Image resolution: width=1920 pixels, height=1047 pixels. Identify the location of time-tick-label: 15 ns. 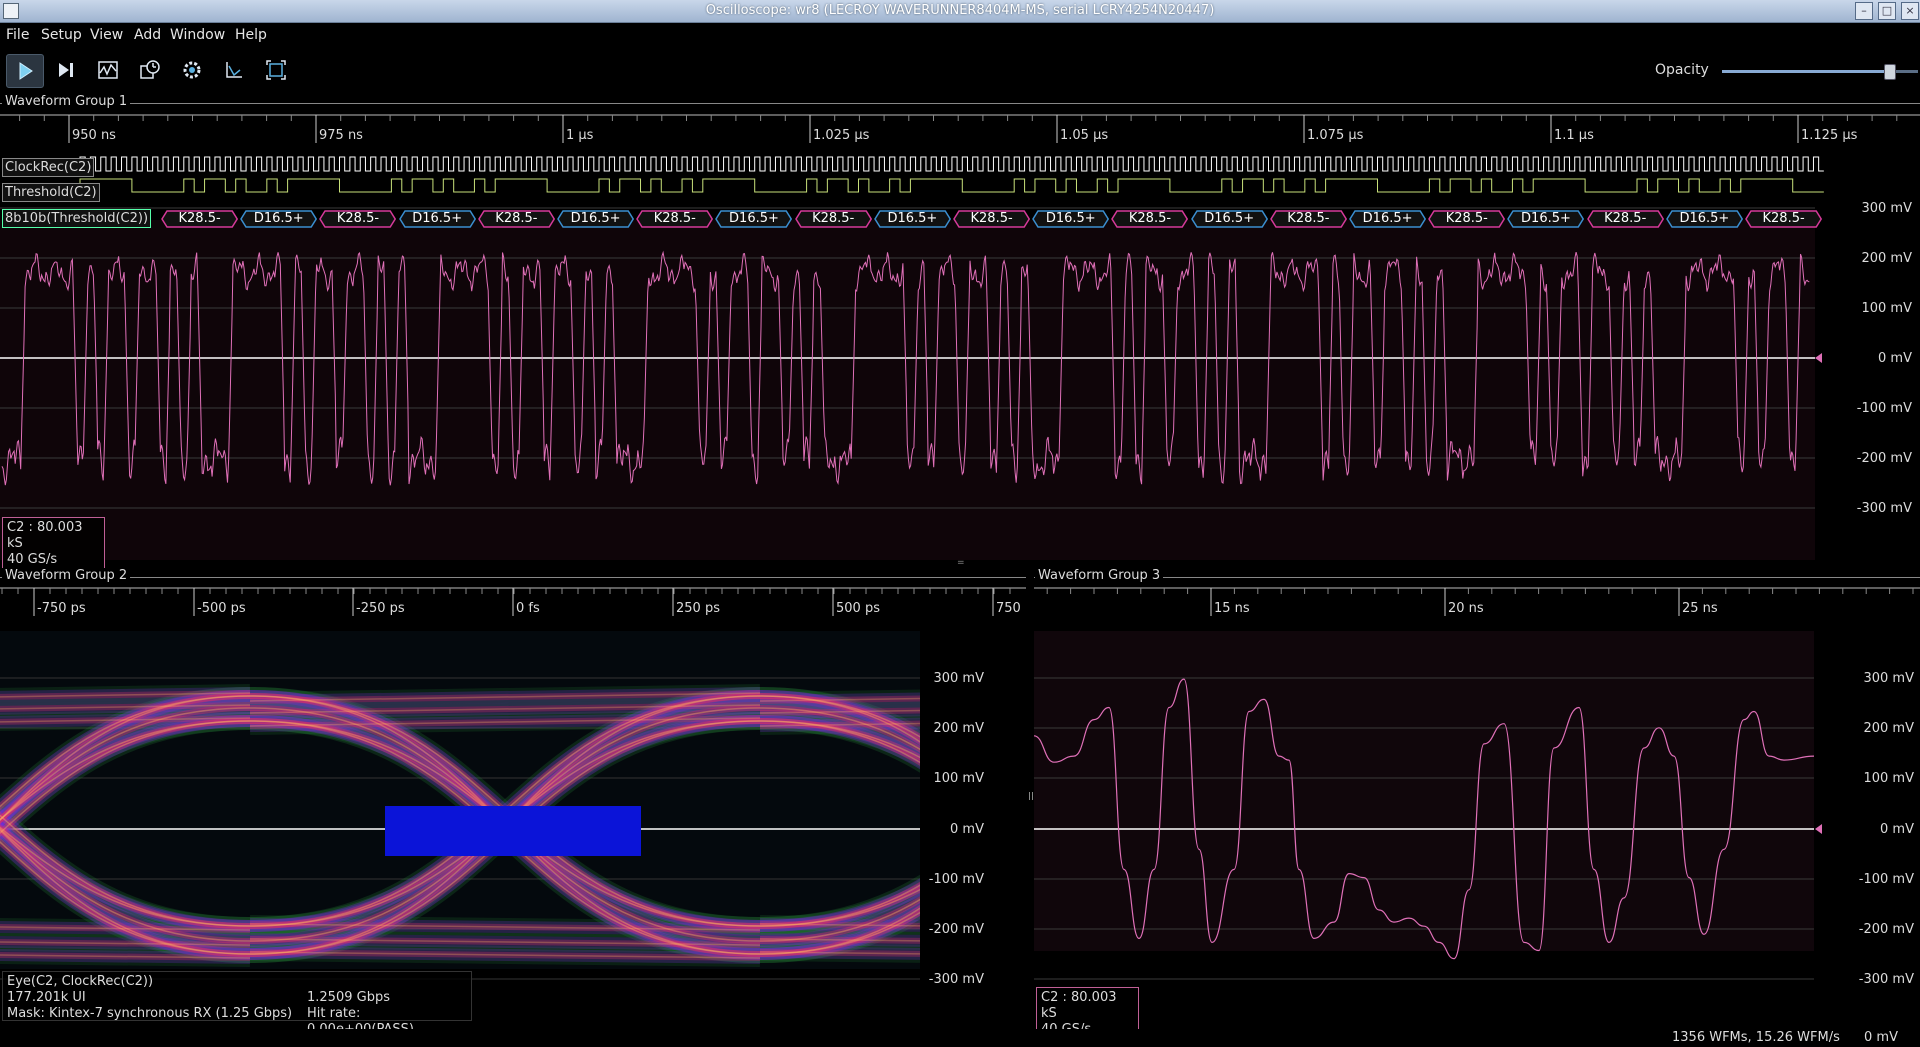
(1232, 608).